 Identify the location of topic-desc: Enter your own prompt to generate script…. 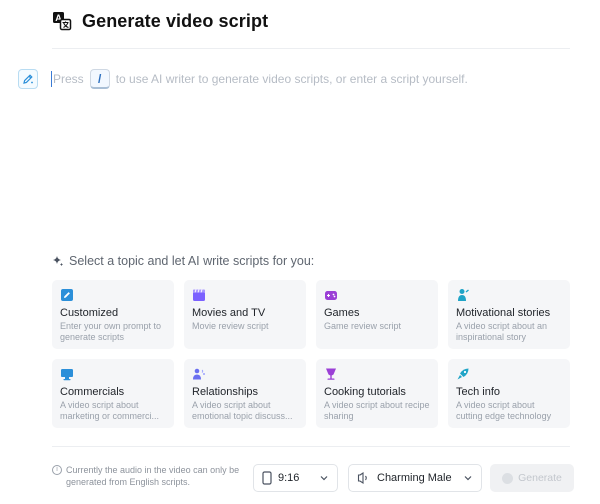
(111, 331).